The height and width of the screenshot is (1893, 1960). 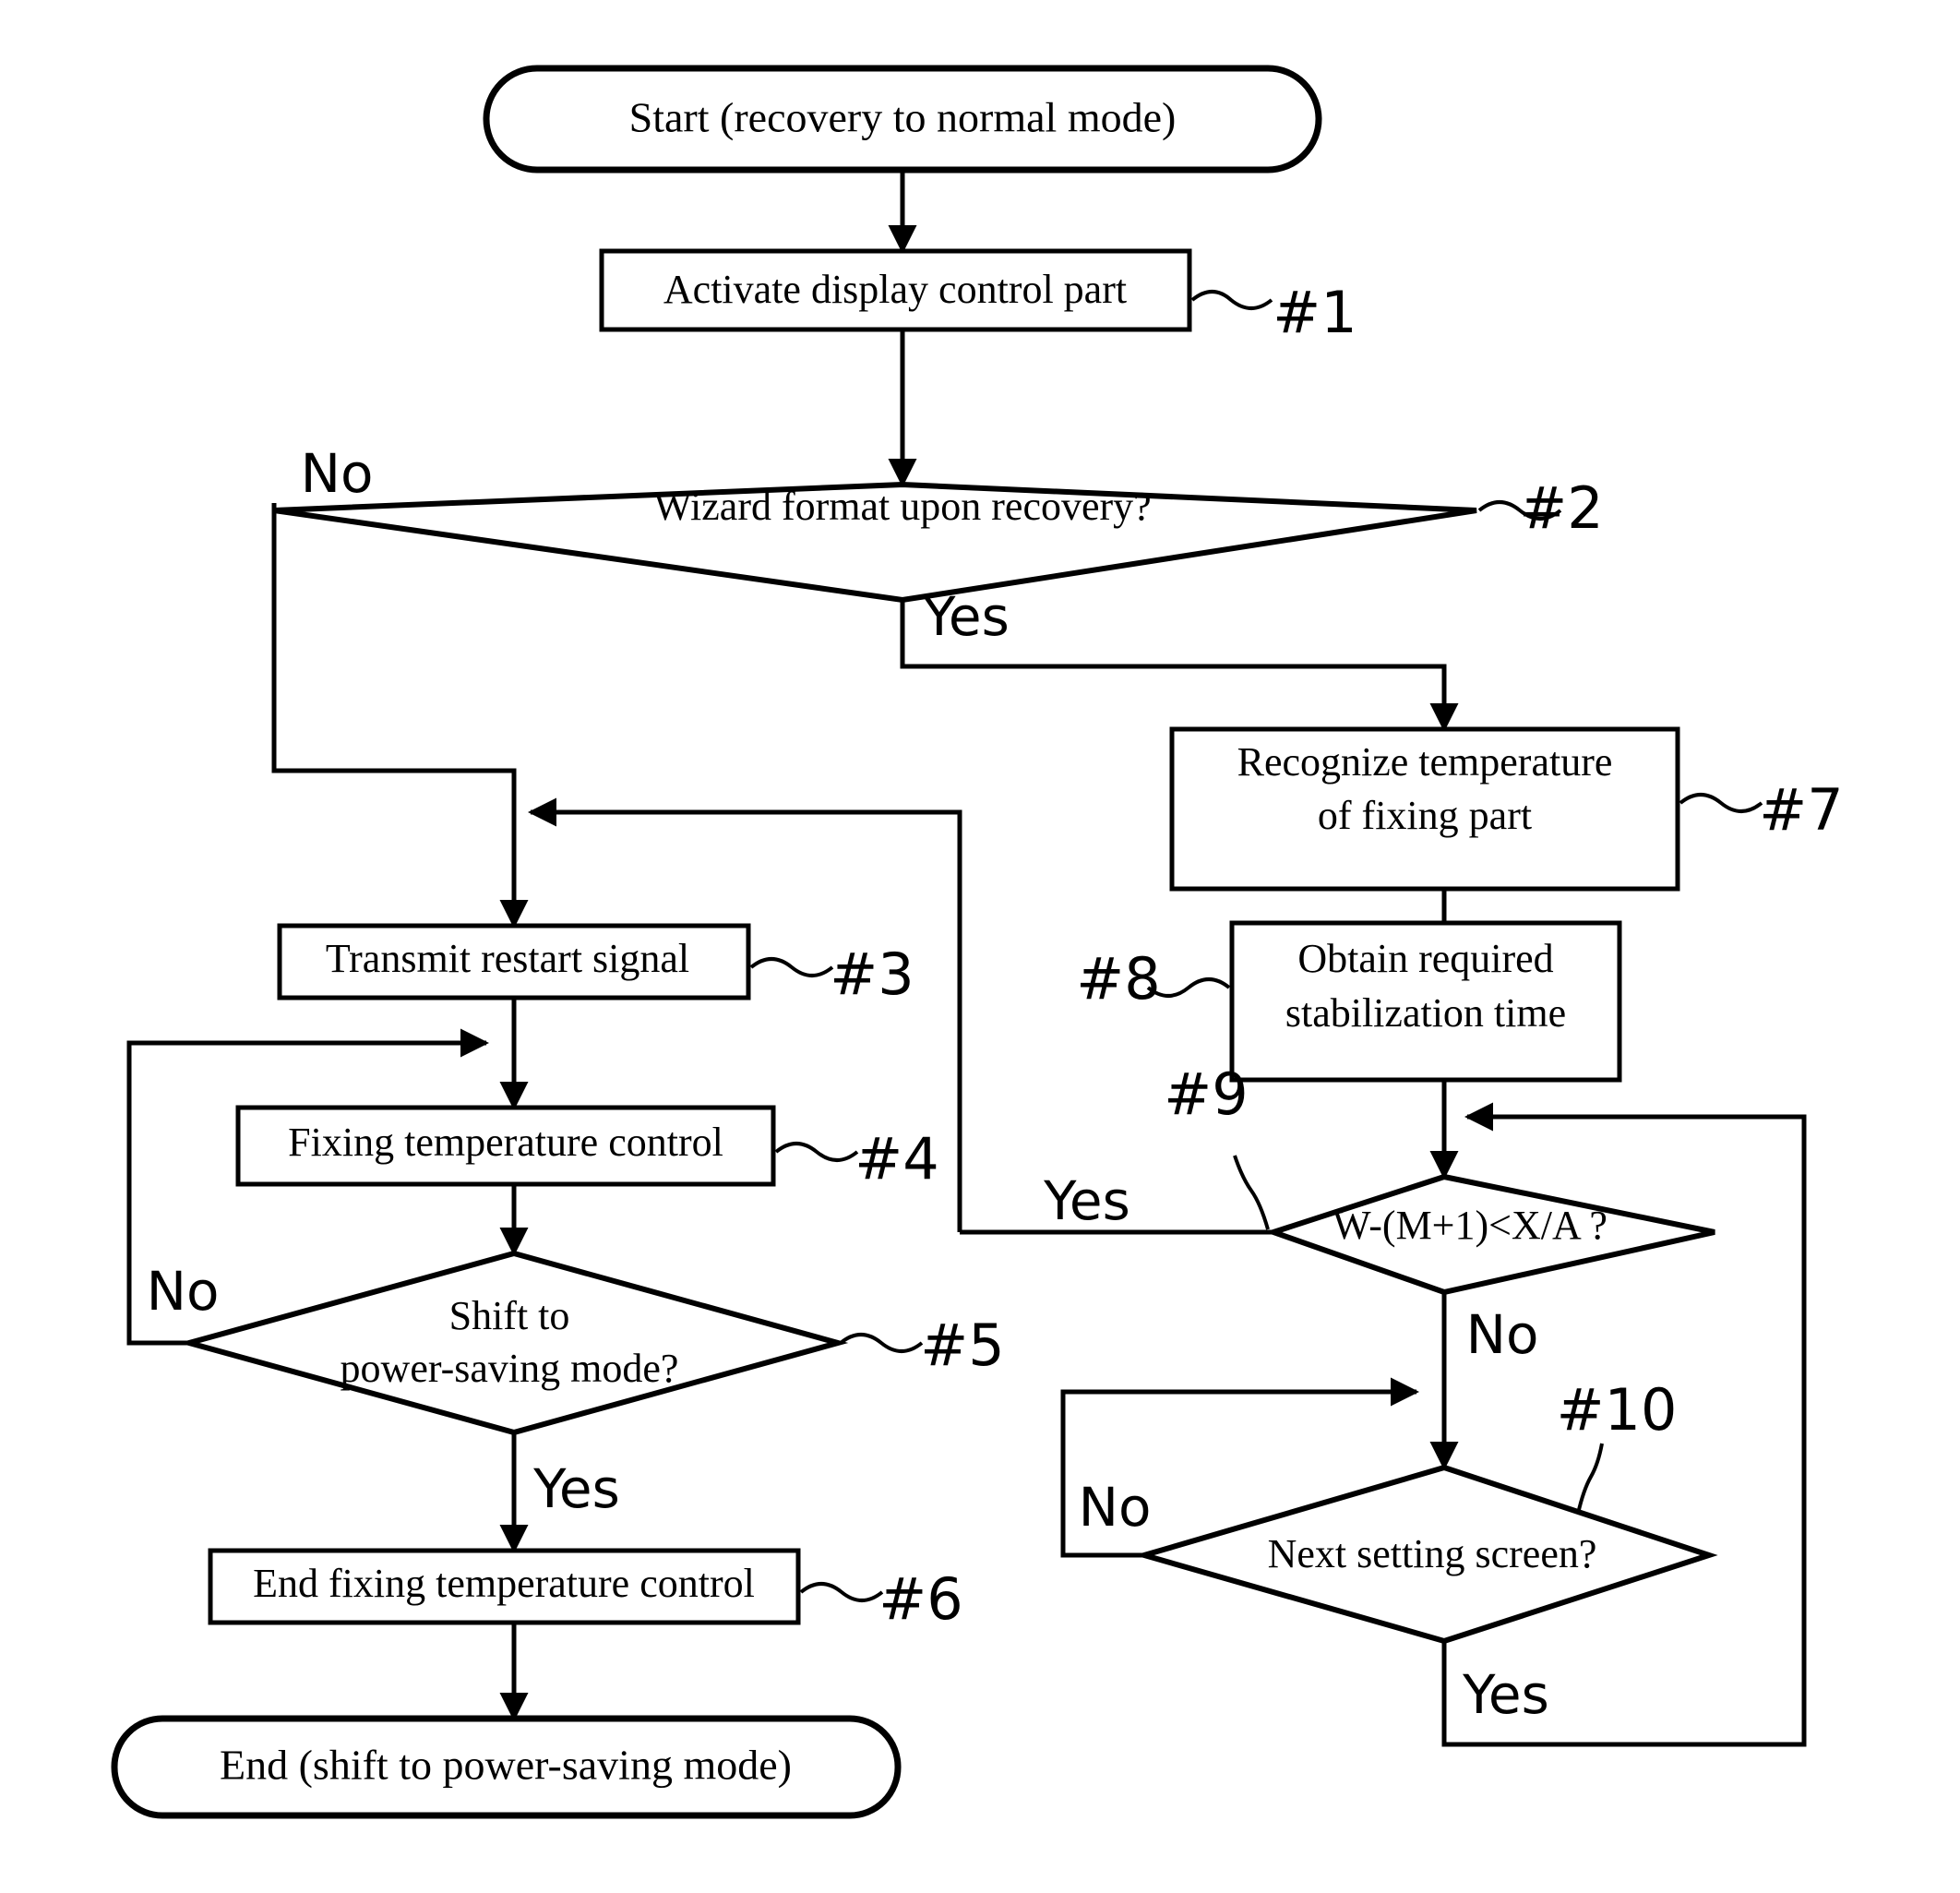 What do you see at coordinates (902, 506) in the screenshot?
I see `node-2-label: Wizard format upon recovery?` at bounding box center [902, 506].